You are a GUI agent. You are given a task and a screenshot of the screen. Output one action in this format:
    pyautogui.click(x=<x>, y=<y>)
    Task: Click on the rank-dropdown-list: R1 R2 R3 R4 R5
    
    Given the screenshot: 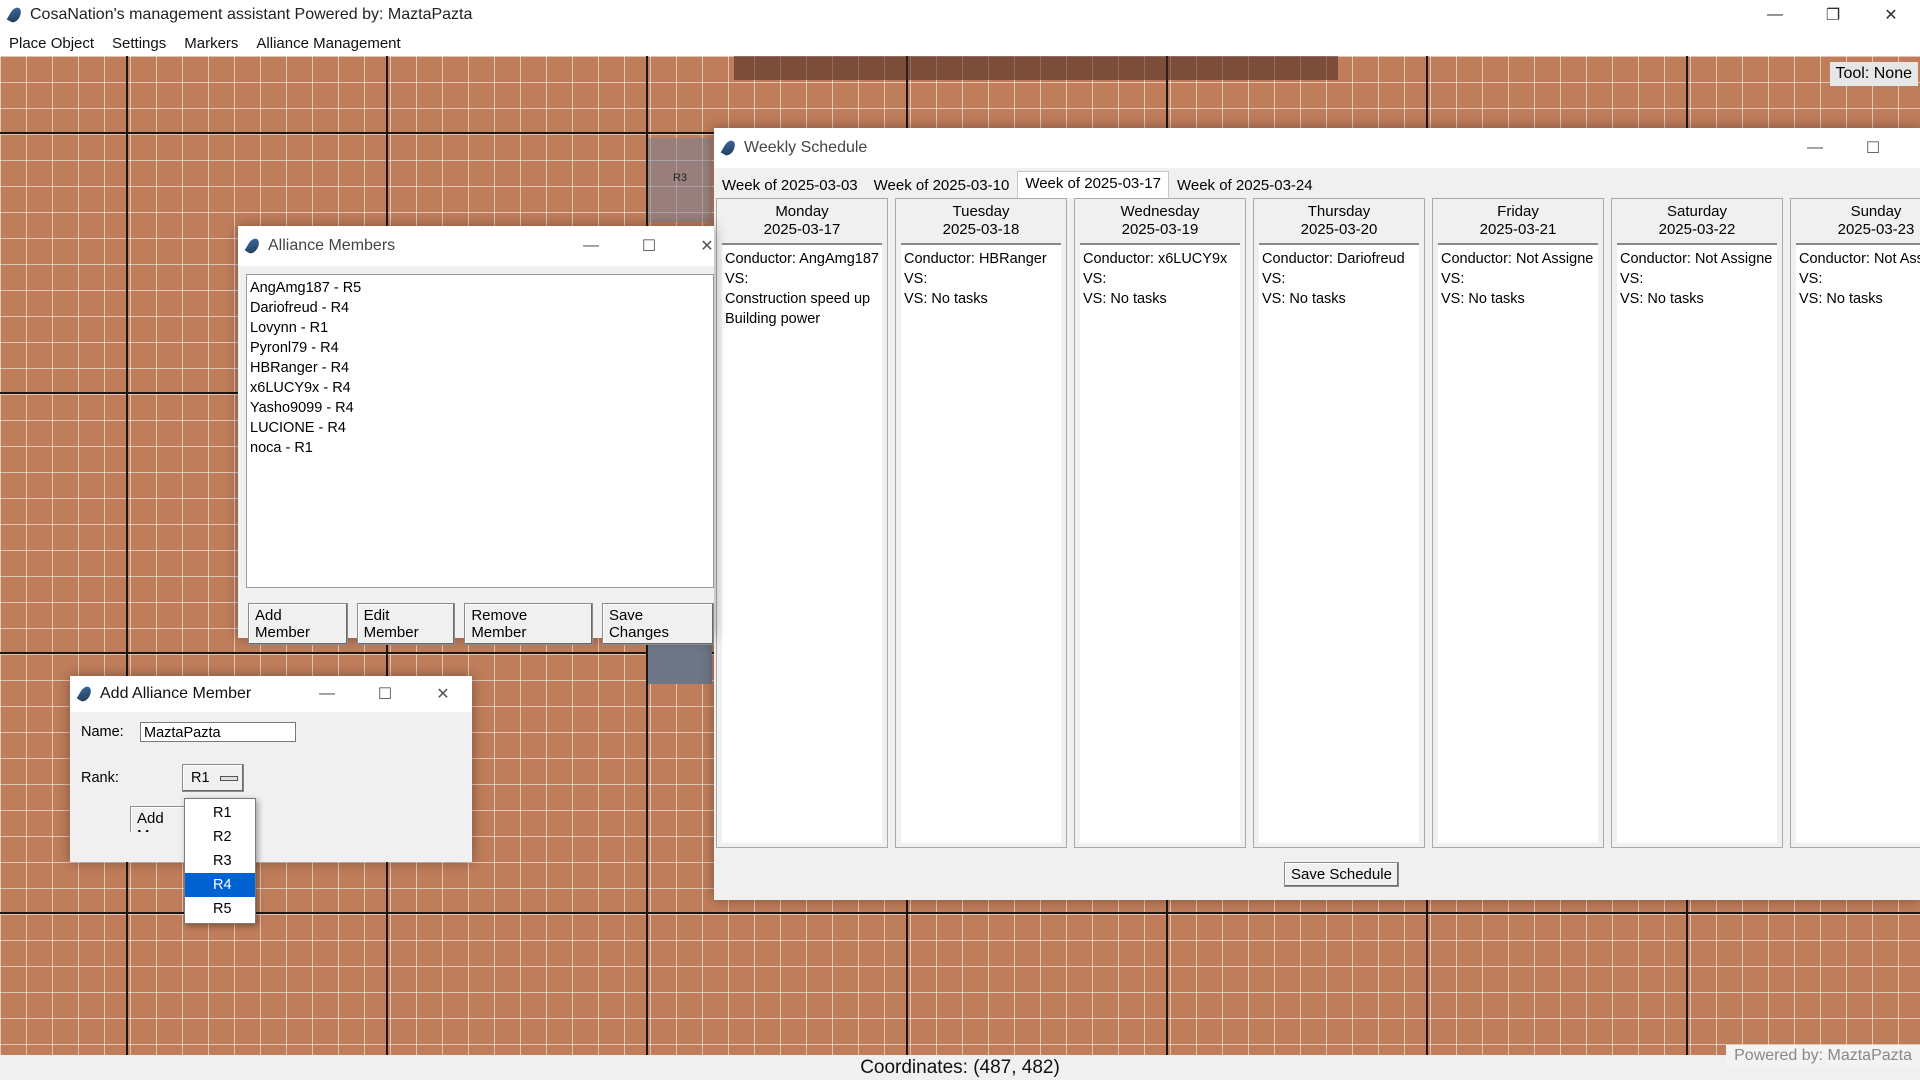 What is the action you would take?
    pyautogui.click(x=220, y=861)
    